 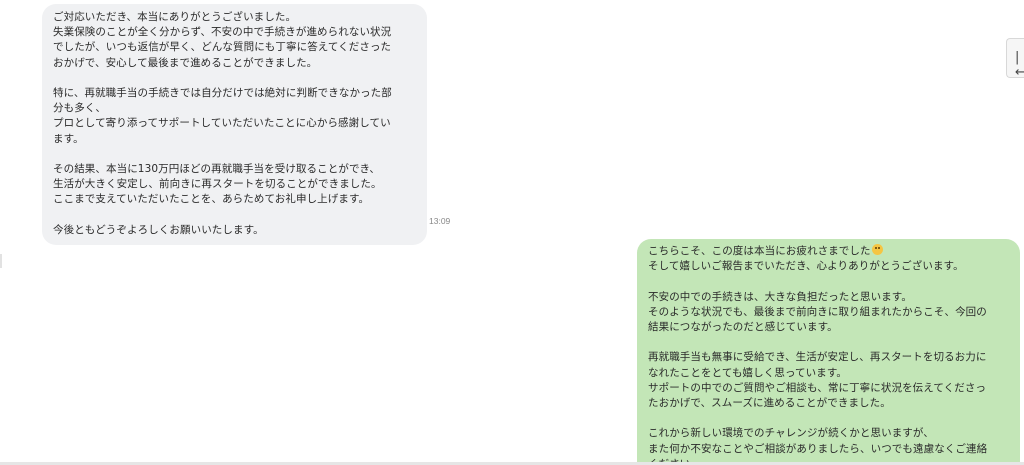 I want to click on message-line: 結果につながったのだと感じています。, so click(x=743, y=327).